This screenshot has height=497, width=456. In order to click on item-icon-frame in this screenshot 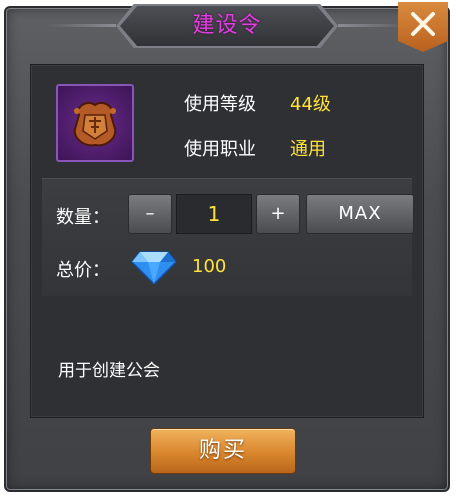, I will do `click(95, 123)`.